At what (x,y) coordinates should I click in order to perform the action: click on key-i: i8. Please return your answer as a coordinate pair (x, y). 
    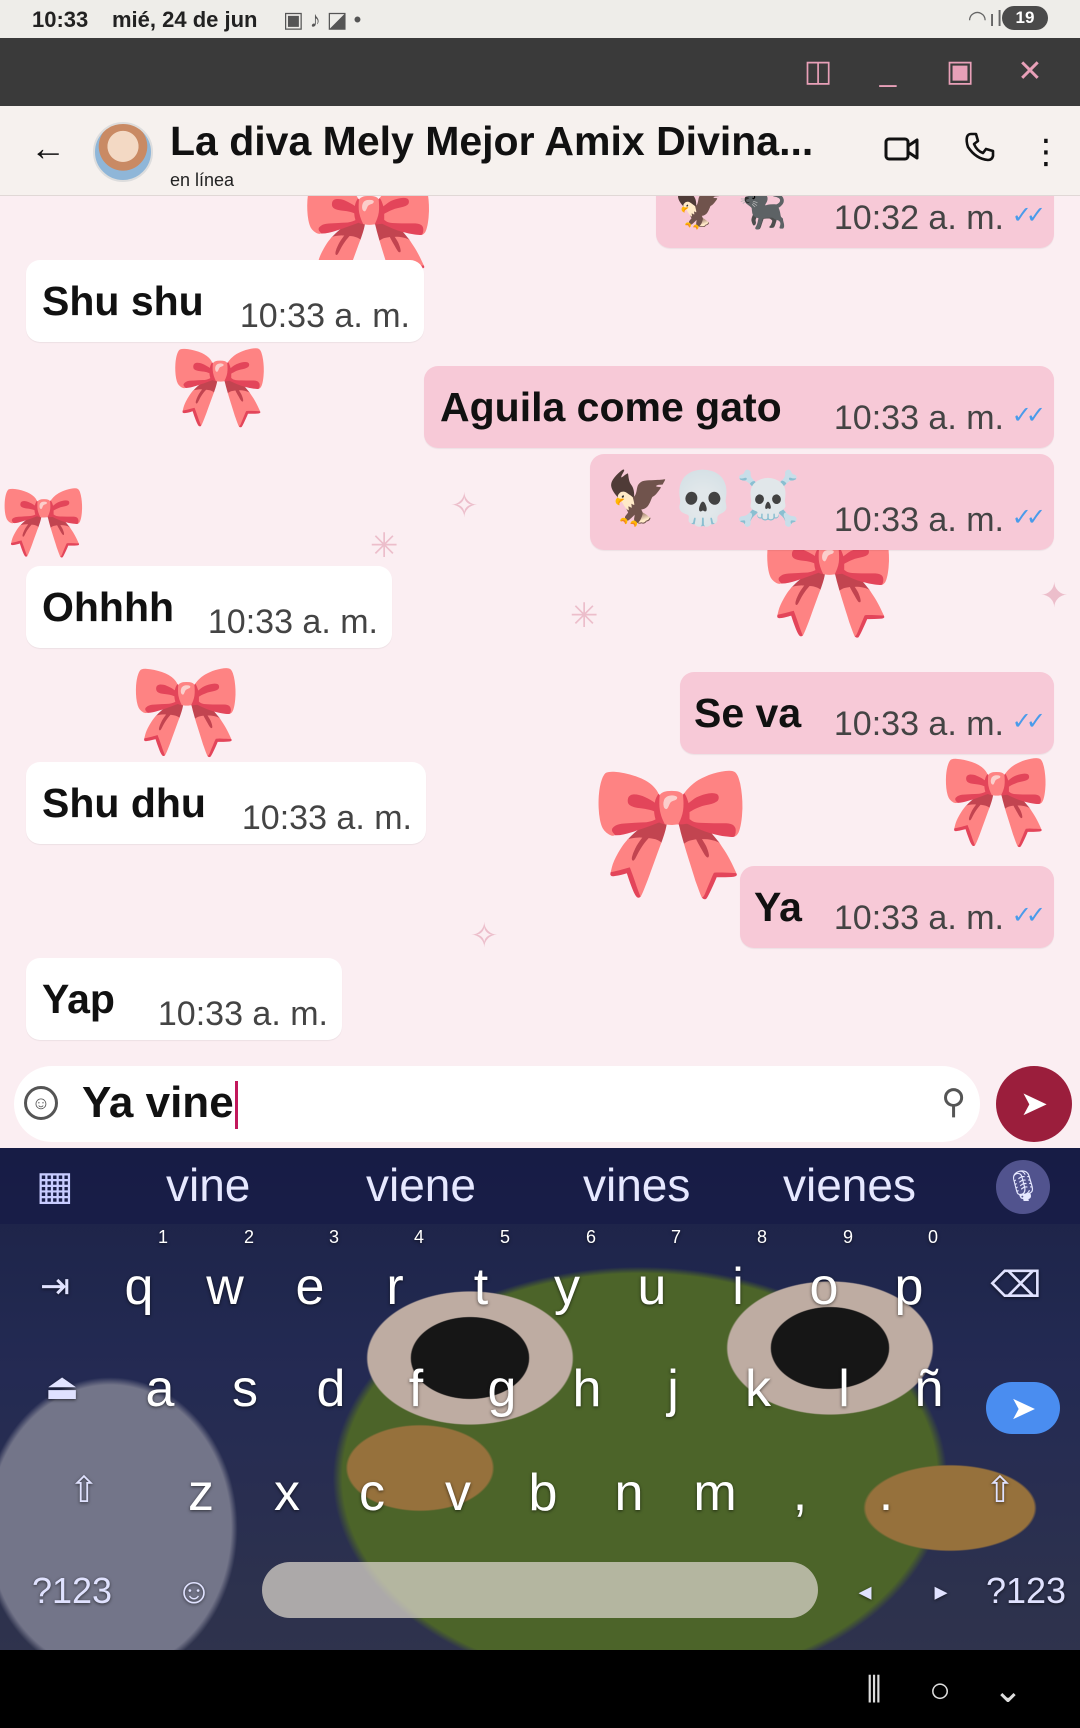
    Looking at the image, I should click on (738, 1280).